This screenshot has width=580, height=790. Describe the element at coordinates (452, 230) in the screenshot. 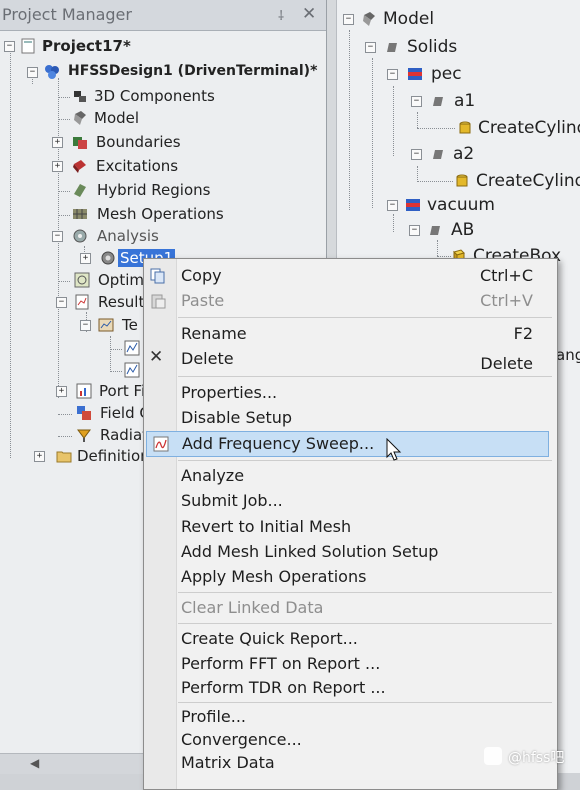

I see `tree-item-ab: − AB` at that location.